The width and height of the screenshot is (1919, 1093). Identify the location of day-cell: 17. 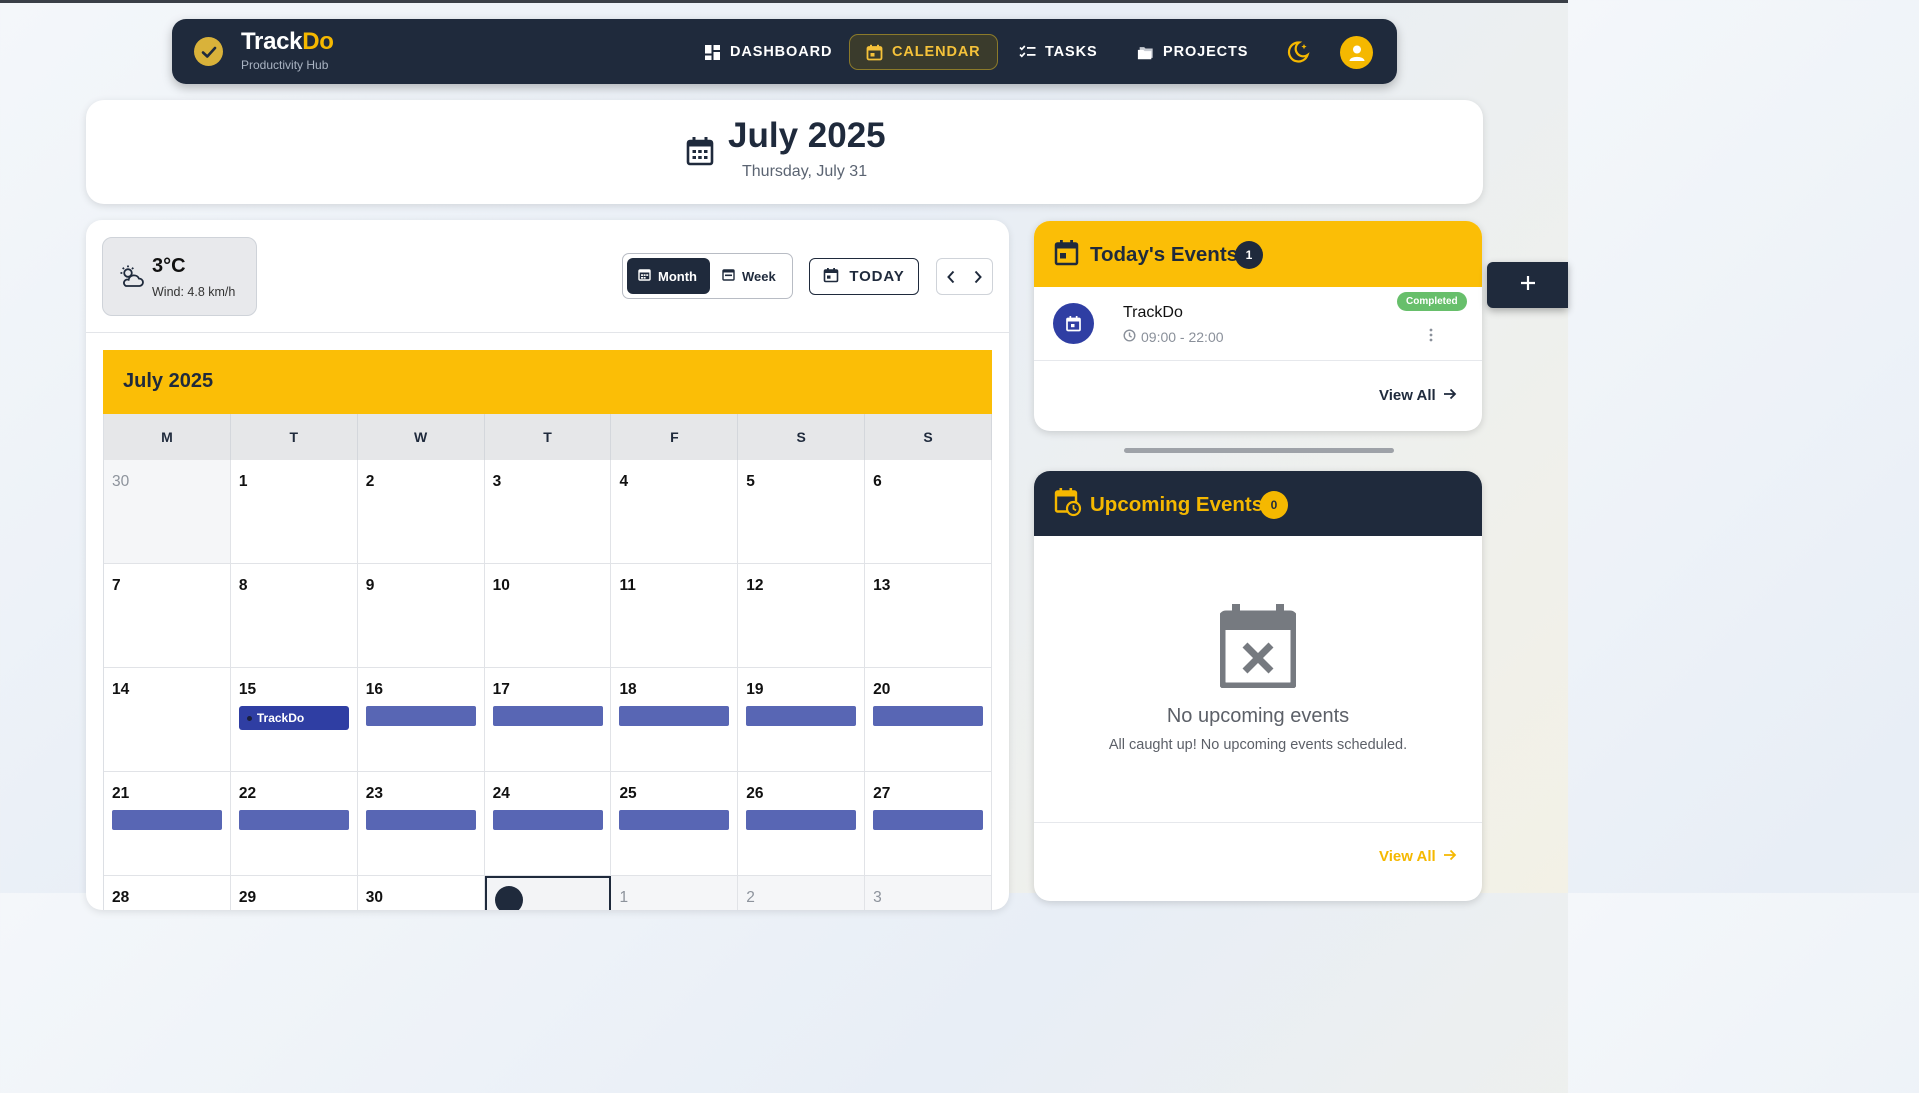
(548, 720).